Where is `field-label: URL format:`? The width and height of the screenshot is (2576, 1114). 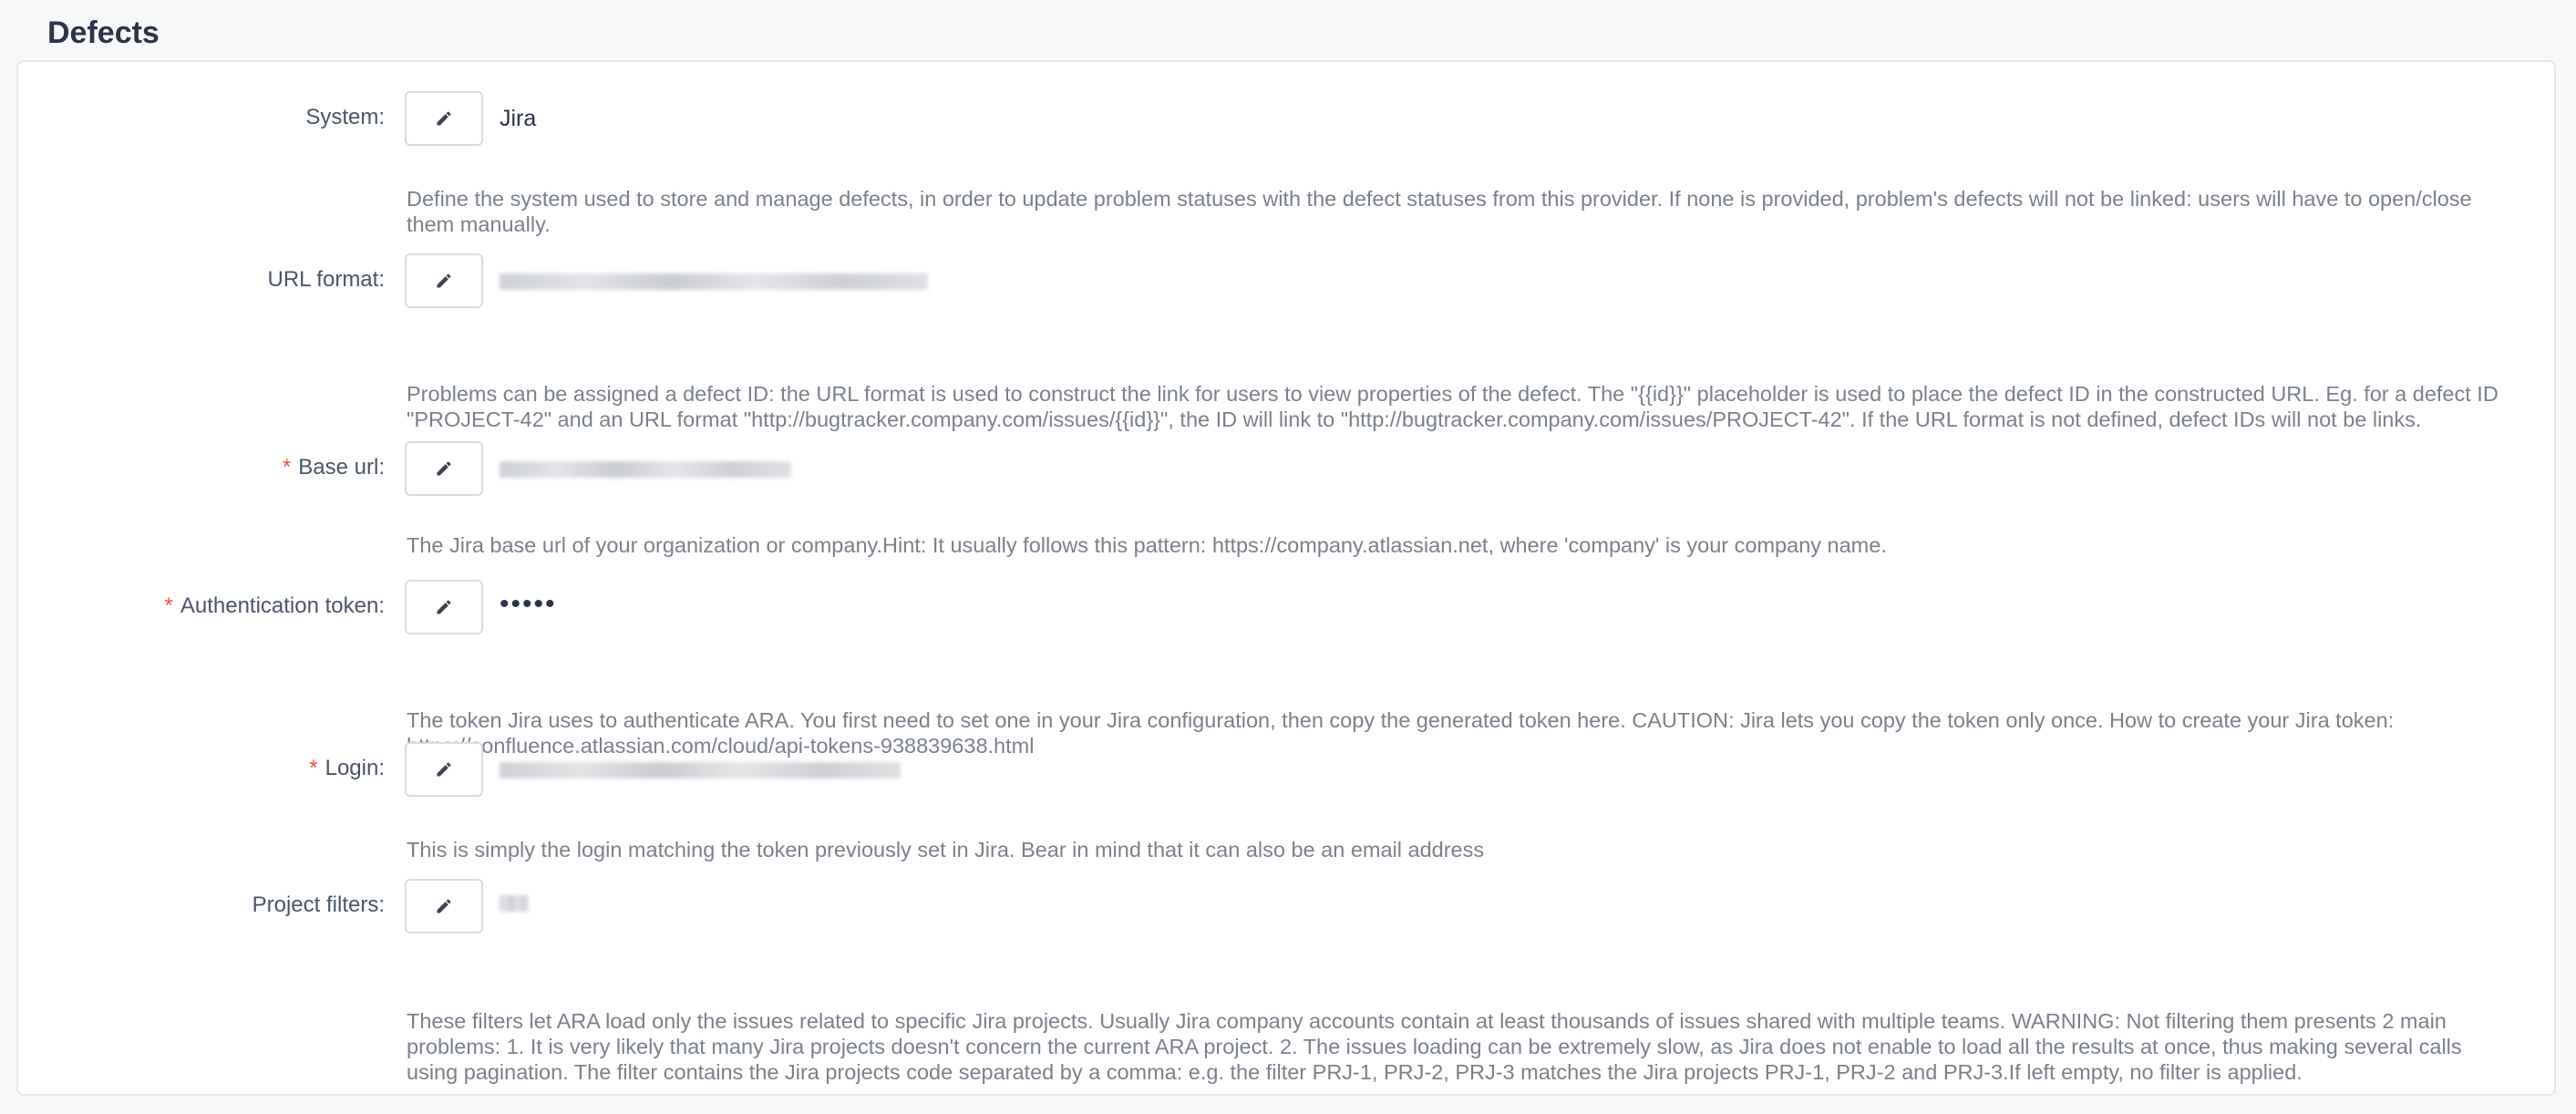 field-label: URL format: is located at coordinates (201, 280).